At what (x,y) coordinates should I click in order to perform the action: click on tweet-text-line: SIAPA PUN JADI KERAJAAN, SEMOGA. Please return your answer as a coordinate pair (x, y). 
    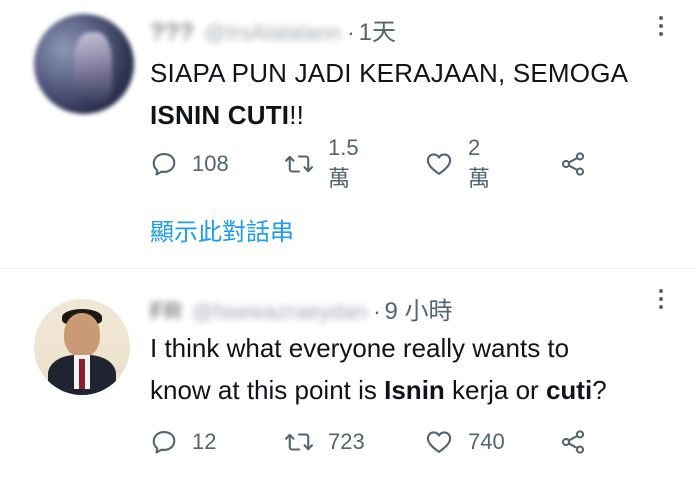
    Looking at the image, I should click on (389, 73).